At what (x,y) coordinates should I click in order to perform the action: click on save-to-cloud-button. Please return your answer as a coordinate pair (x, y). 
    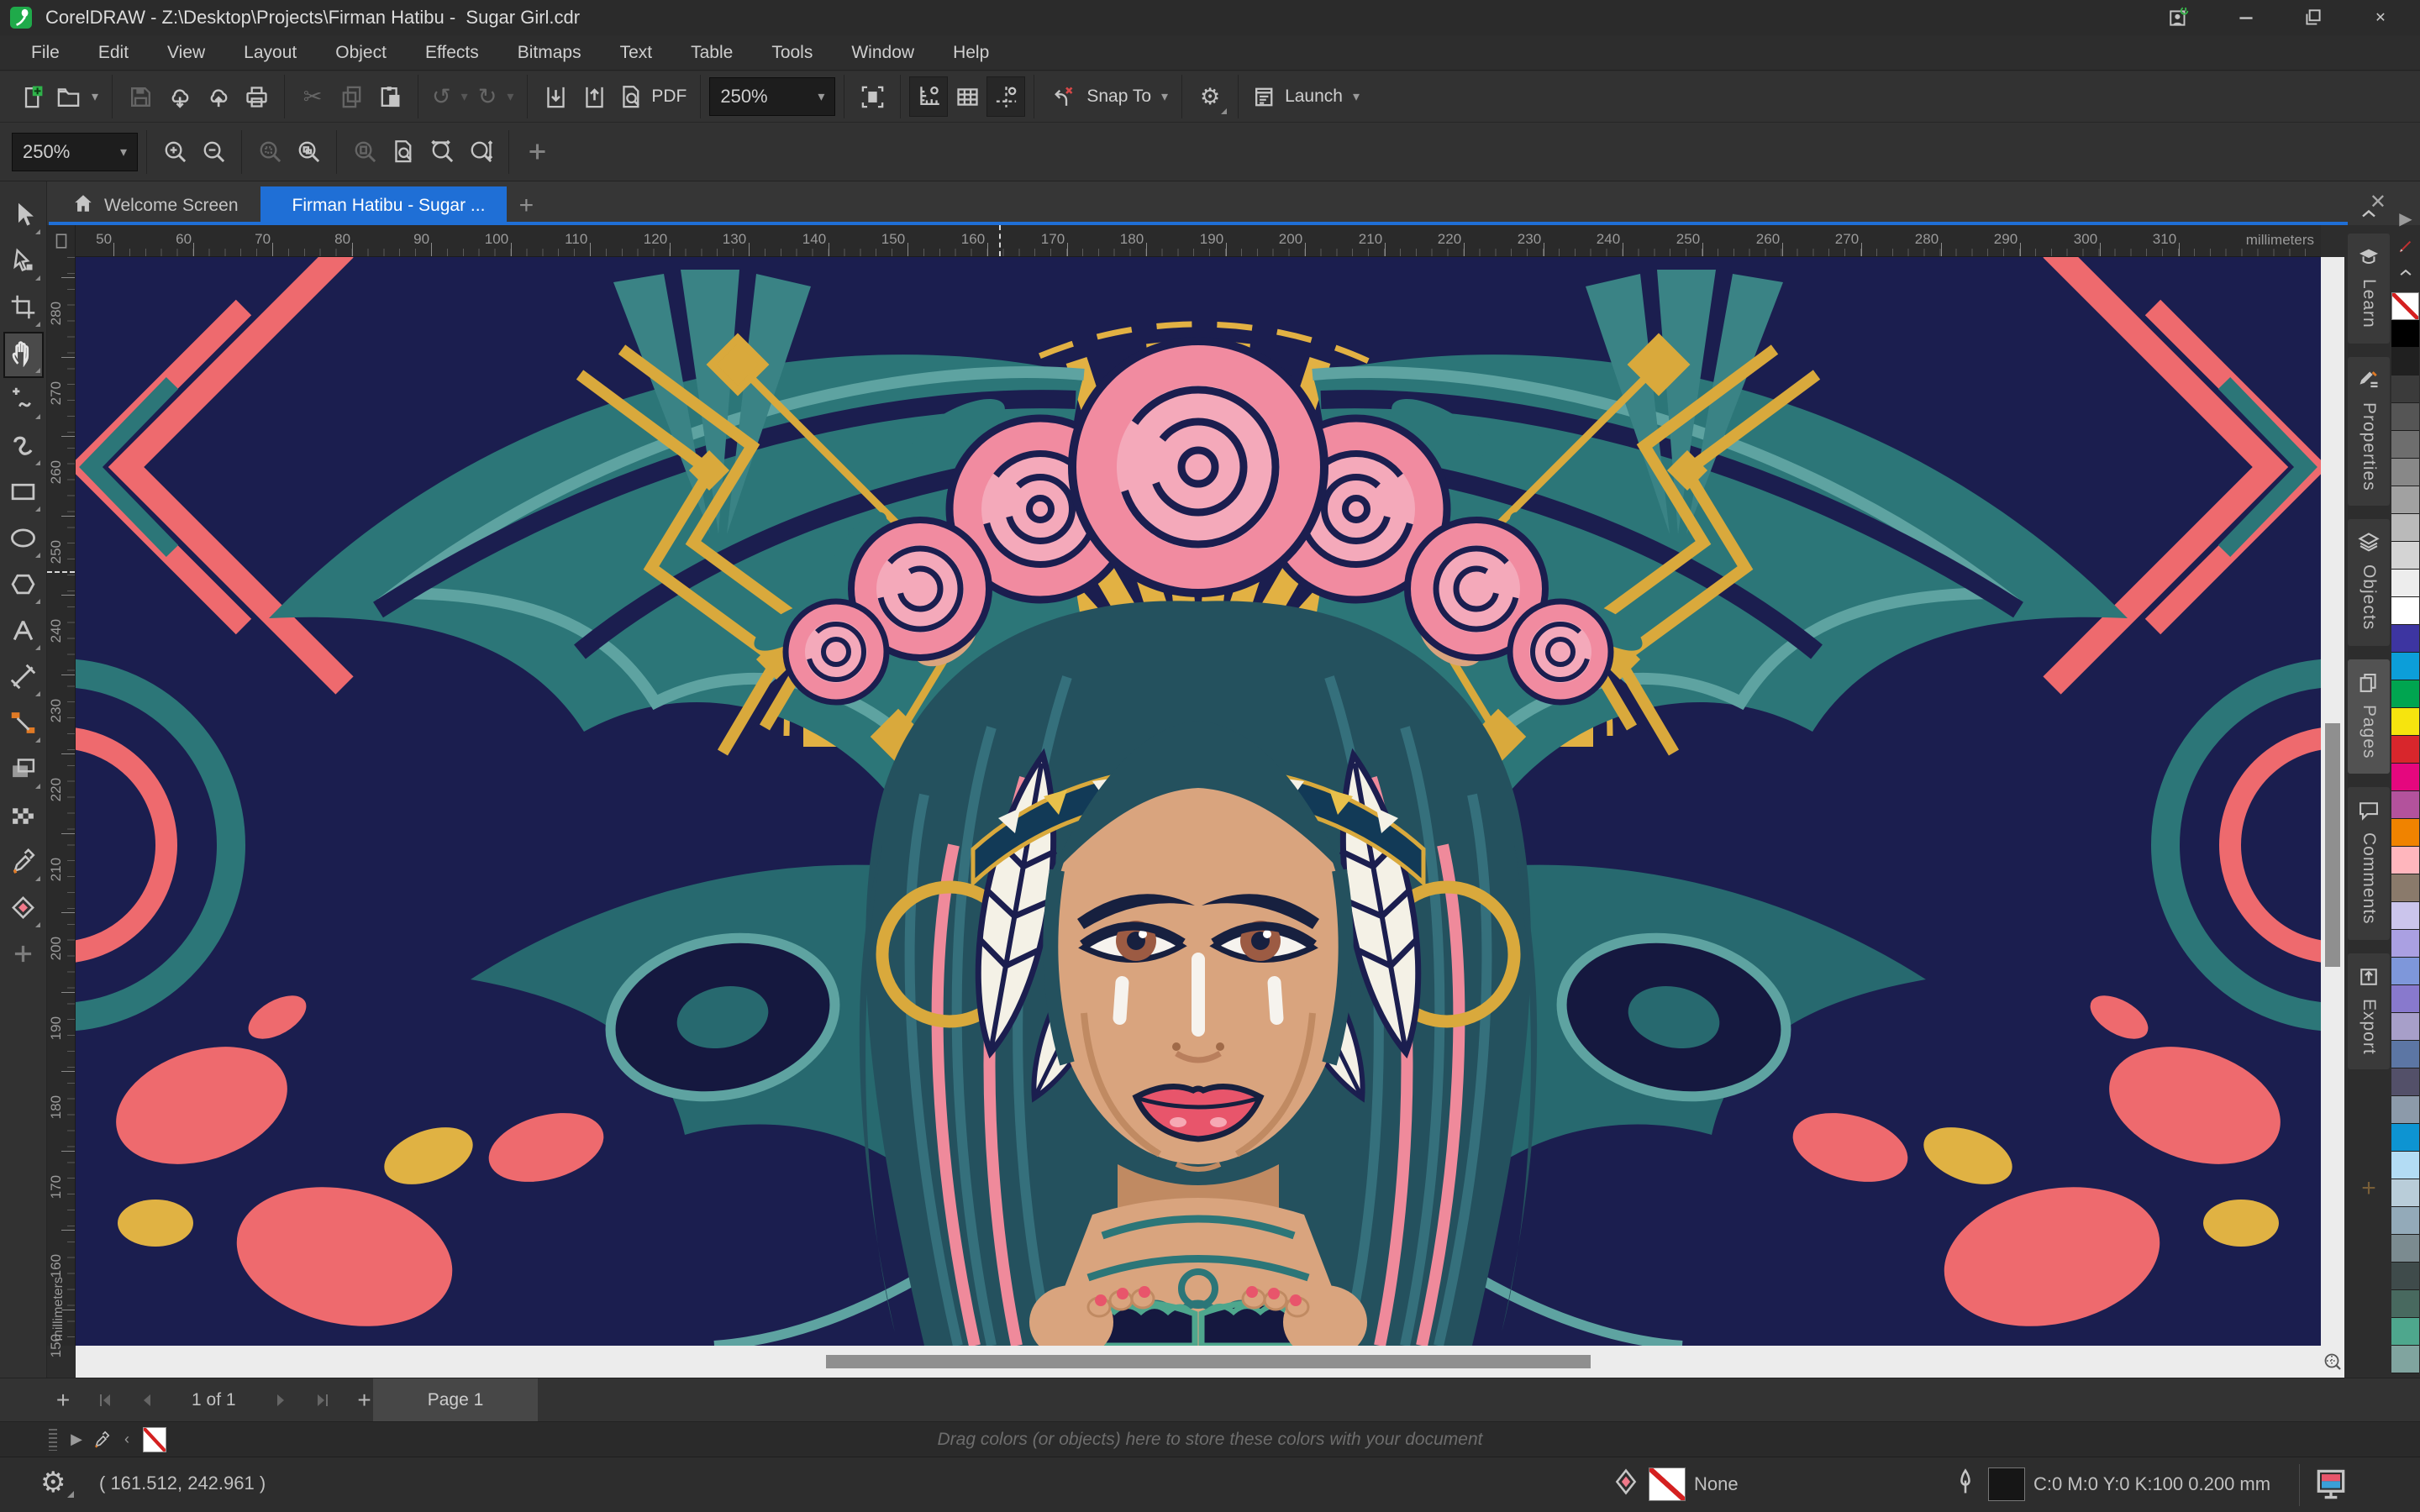
    Looking at the image, I should click on (218, 96).